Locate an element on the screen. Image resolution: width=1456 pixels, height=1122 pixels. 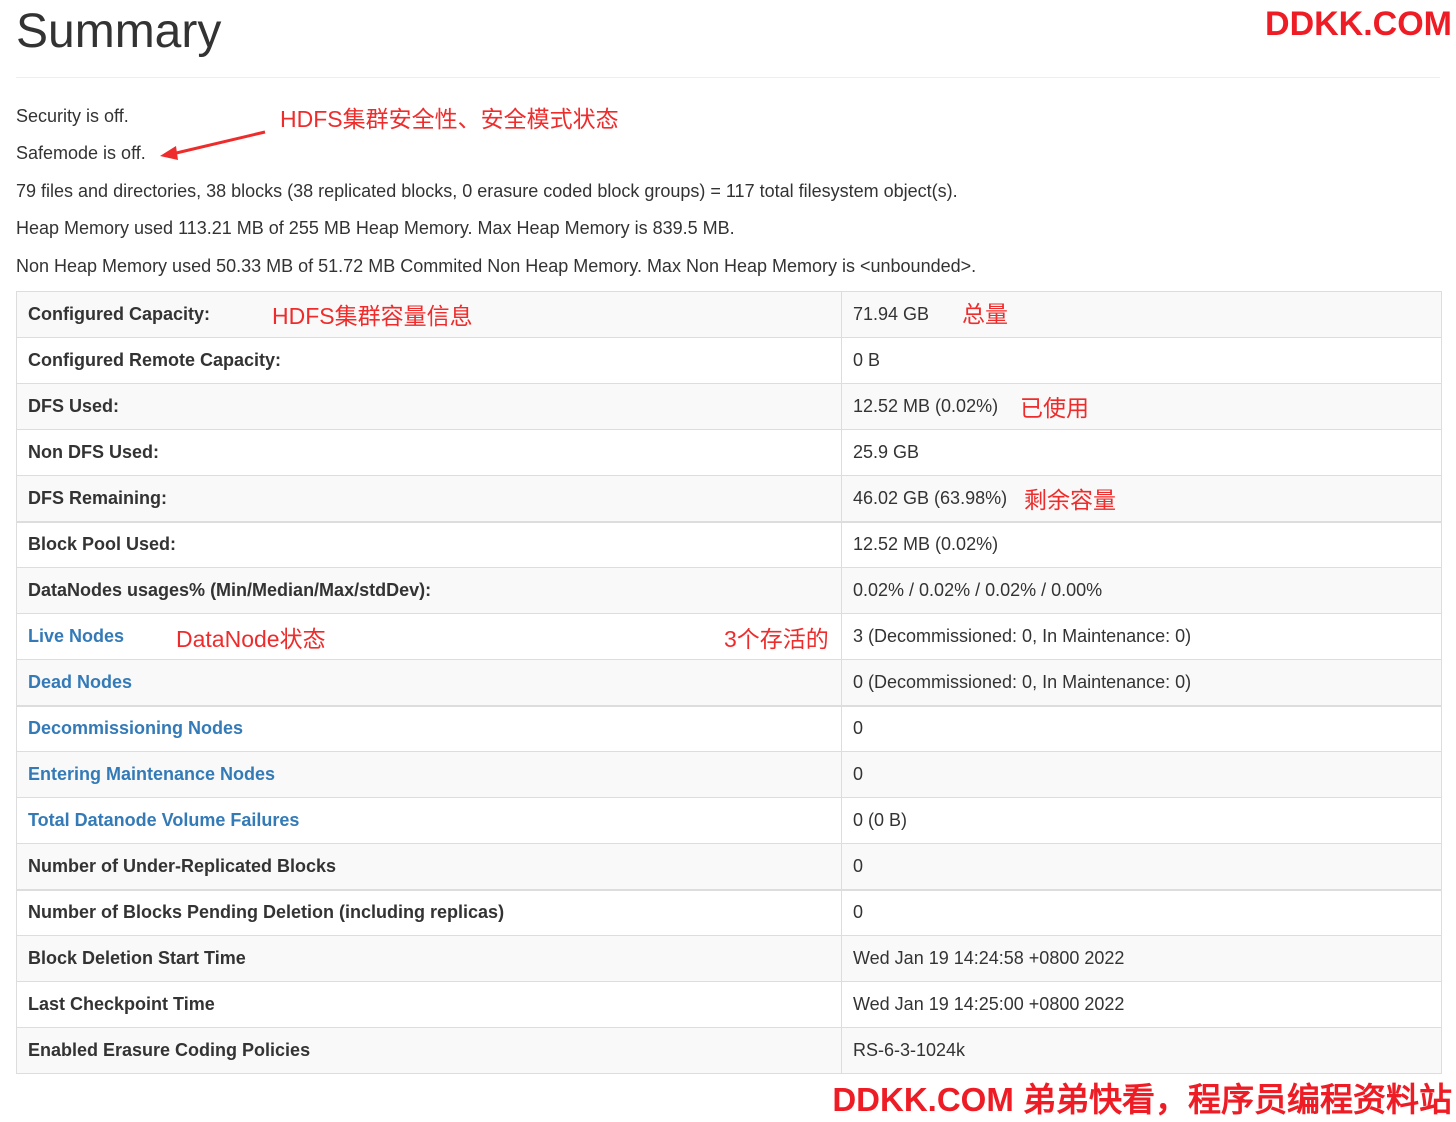
annotation-capacity: HDFS集群容量信息 is located at coordinates (372, 316).